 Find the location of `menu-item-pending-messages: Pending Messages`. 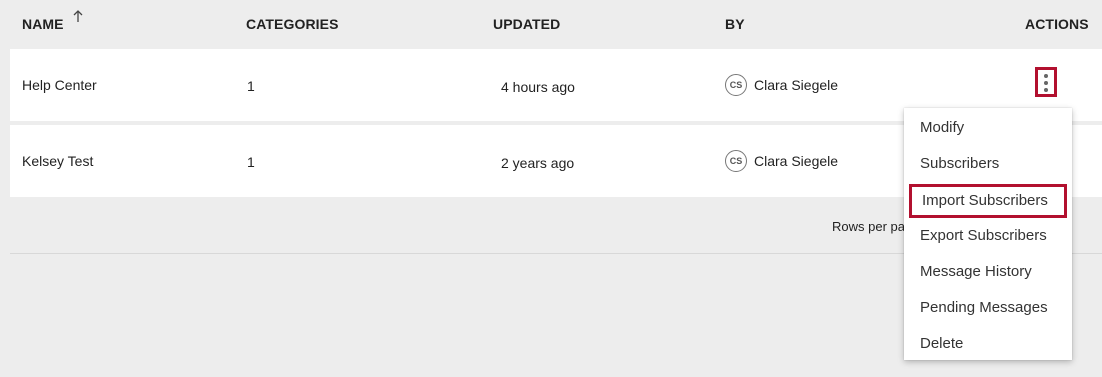

menu-item-pending-messages: Pending Messages is located at coordinates (988, 308).